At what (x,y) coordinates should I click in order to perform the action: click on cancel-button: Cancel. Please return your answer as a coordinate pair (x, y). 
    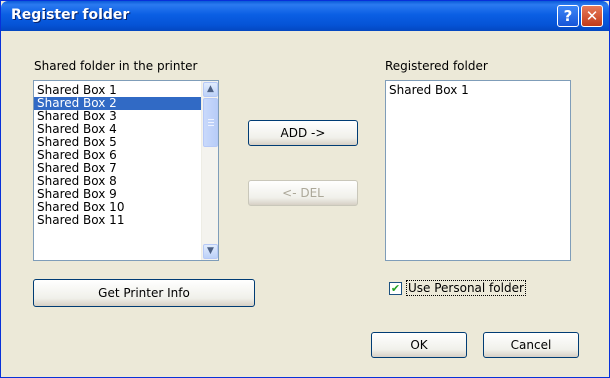
    Looking at the image, I should click on (531, 345).